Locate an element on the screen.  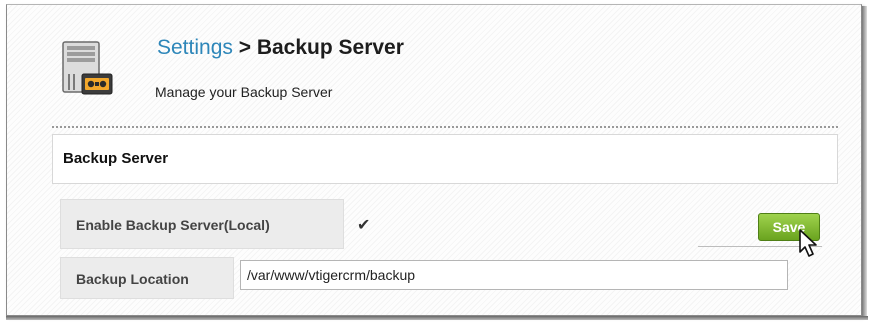
settings-breadcrumb-link: Settings is located at coordinates (195, 47).